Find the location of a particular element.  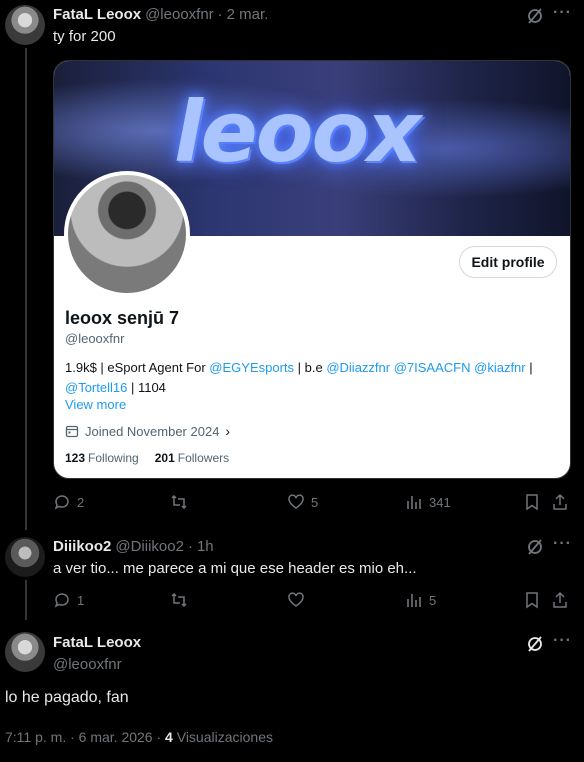

profile-avatar is located at coordinates (127, 234).